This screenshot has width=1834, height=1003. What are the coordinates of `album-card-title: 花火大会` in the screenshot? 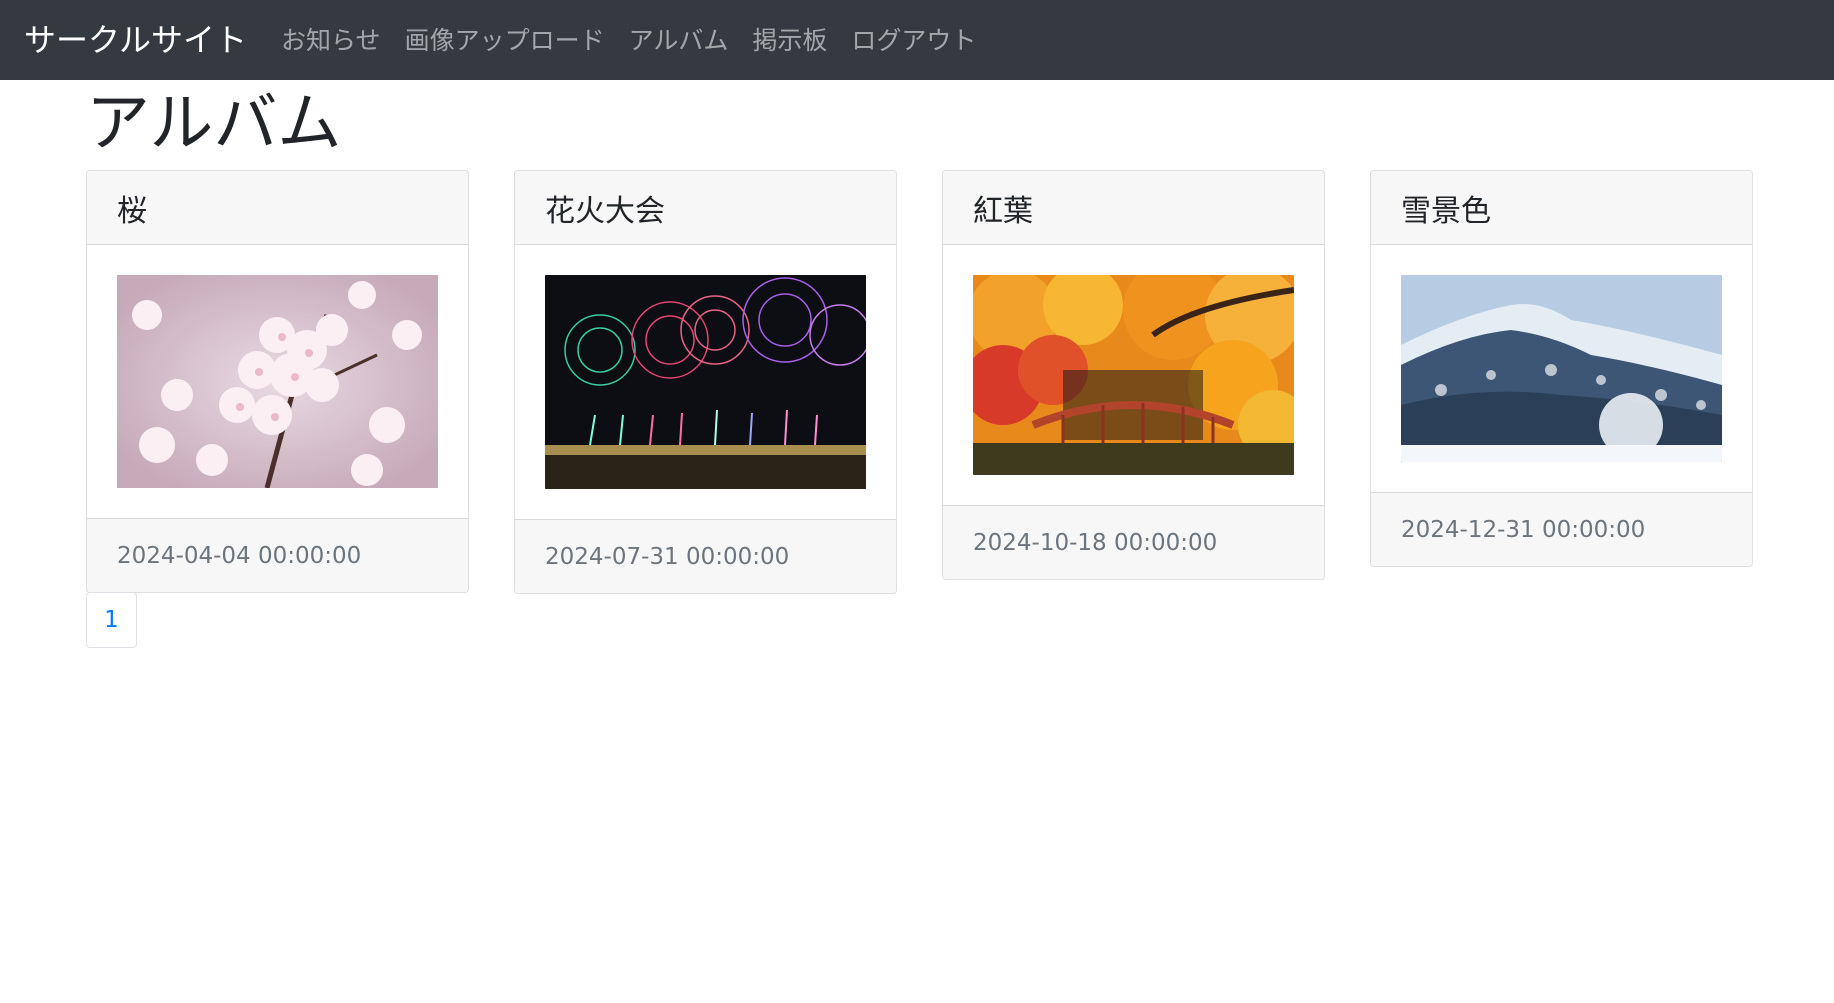 It's located at (705, 208).